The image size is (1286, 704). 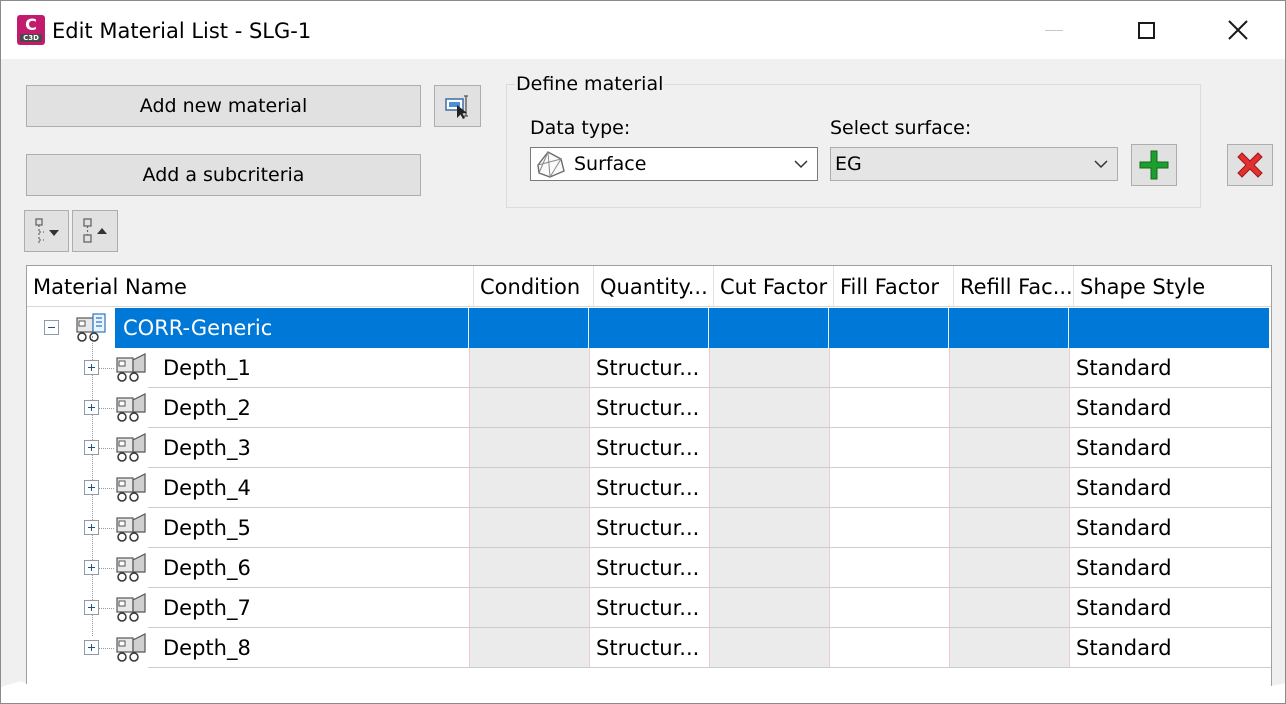 I want to click on table-row: Depth_2 Structur... Standard, so click(x=649, y=408).